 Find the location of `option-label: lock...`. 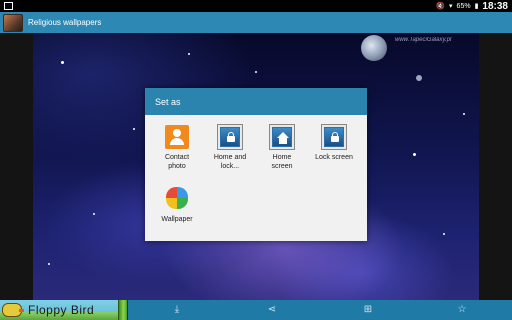

option-label: lock... is located at coordinates (230, 166).